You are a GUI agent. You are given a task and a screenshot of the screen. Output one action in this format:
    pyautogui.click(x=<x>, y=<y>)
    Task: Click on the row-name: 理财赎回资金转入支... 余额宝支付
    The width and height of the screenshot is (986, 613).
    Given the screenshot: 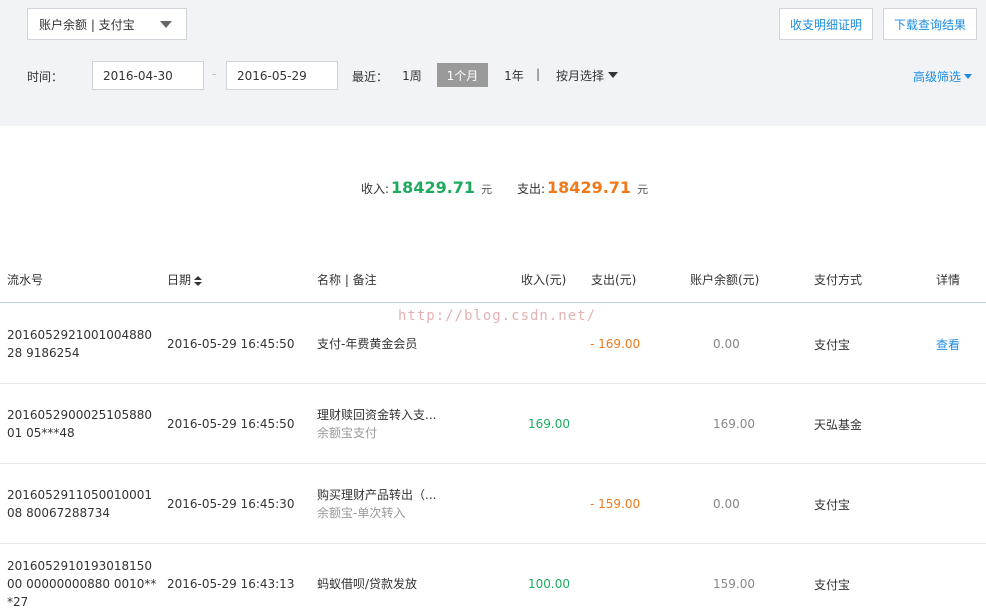 What is the action you would take?
    pyautogui.click(x=376, y=424)
    